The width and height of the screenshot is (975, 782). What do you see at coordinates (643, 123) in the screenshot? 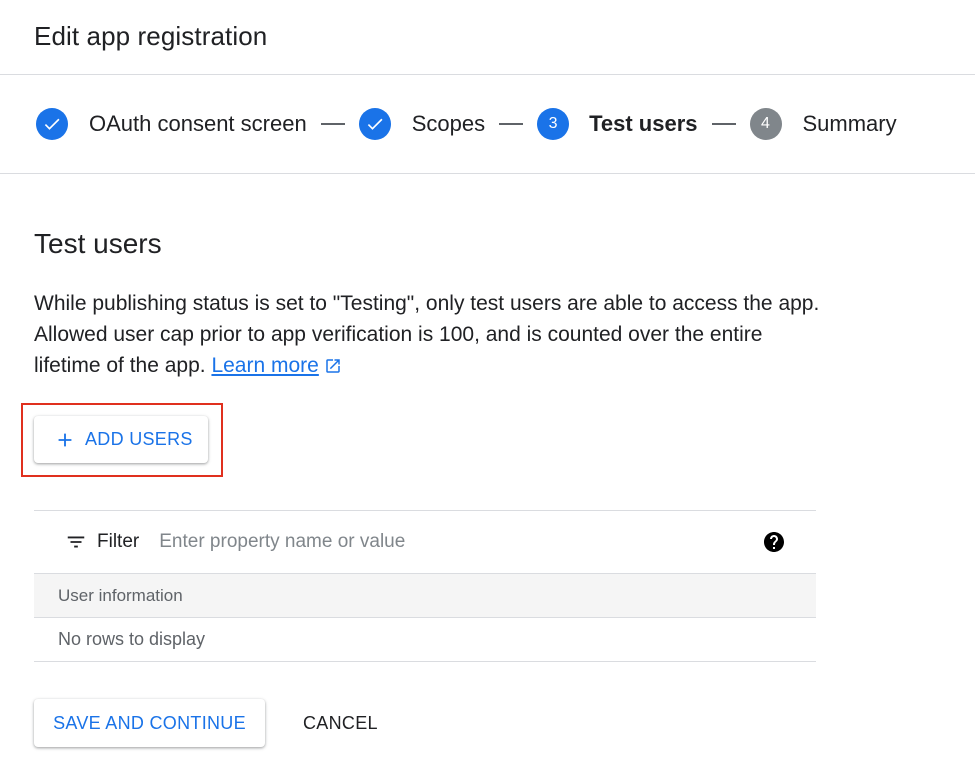
I see `step-label: Test users` at bounding box center [643, 123].